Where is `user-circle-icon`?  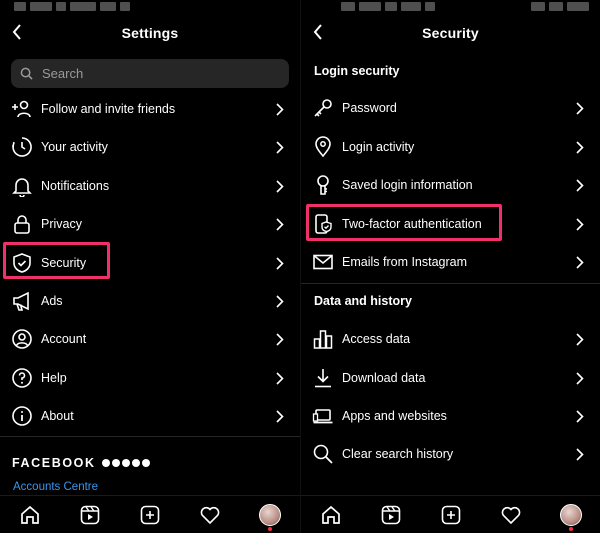 user-circle-icon is located at coordinates (22, 339).